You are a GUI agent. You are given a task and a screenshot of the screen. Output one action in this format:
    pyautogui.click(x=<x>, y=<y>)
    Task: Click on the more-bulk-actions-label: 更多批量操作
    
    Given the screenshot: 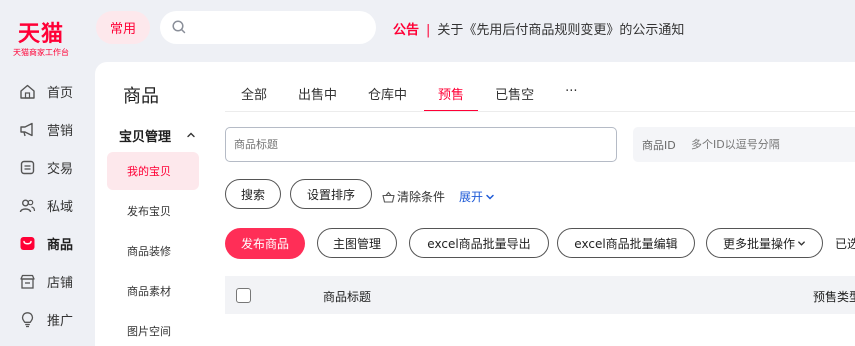 What is the action you would take?
    pyautogui.click(x=758, y=243)
    